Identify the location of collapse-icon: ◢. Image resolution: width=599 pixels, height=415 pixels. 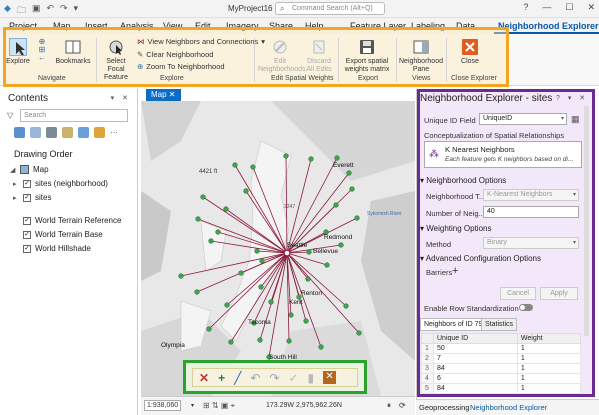
(13, 170).